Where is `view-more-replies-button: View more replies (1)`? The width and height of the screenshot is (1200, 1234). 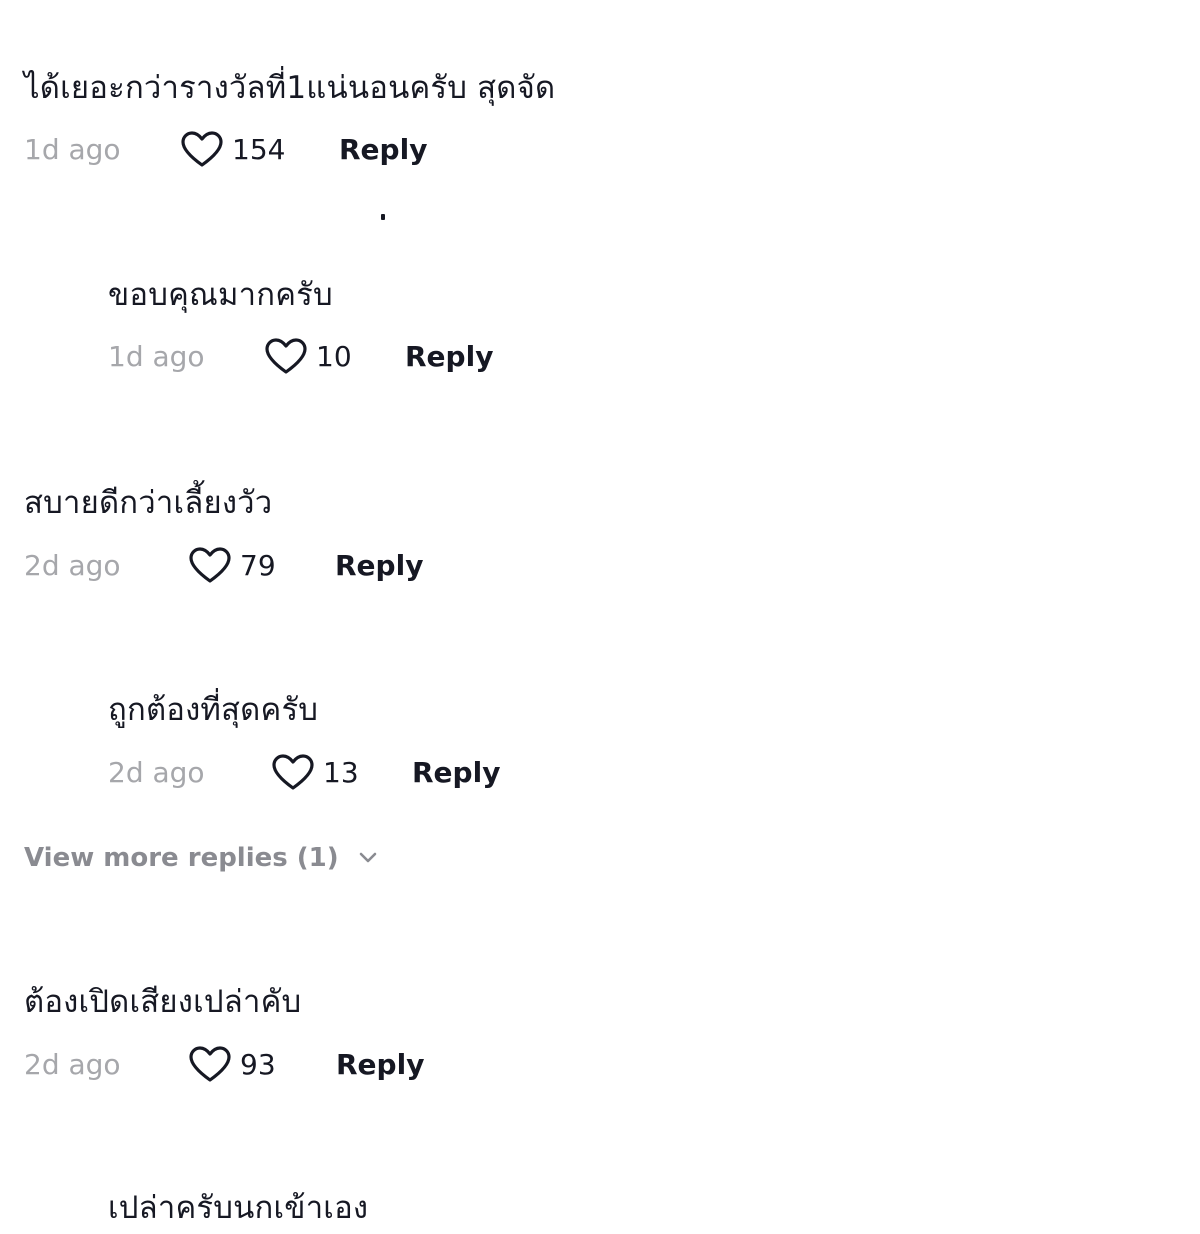
view-more-replies-button: View more replies (1) is located at coordinates (201, 858).